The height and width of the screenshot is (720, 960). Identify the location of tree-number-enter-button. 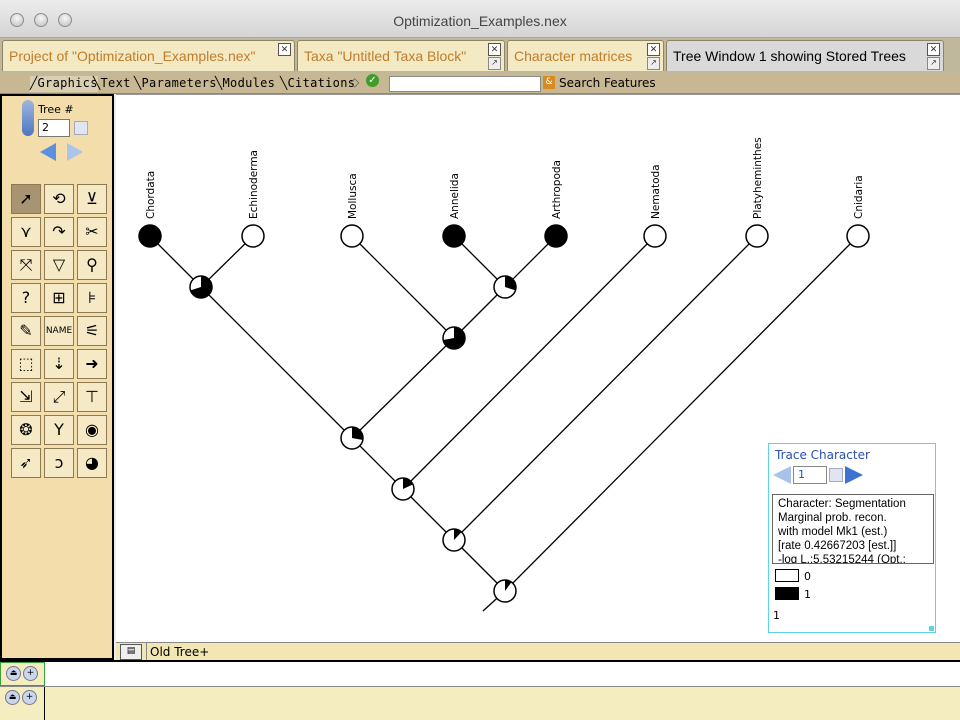
(81, 128).